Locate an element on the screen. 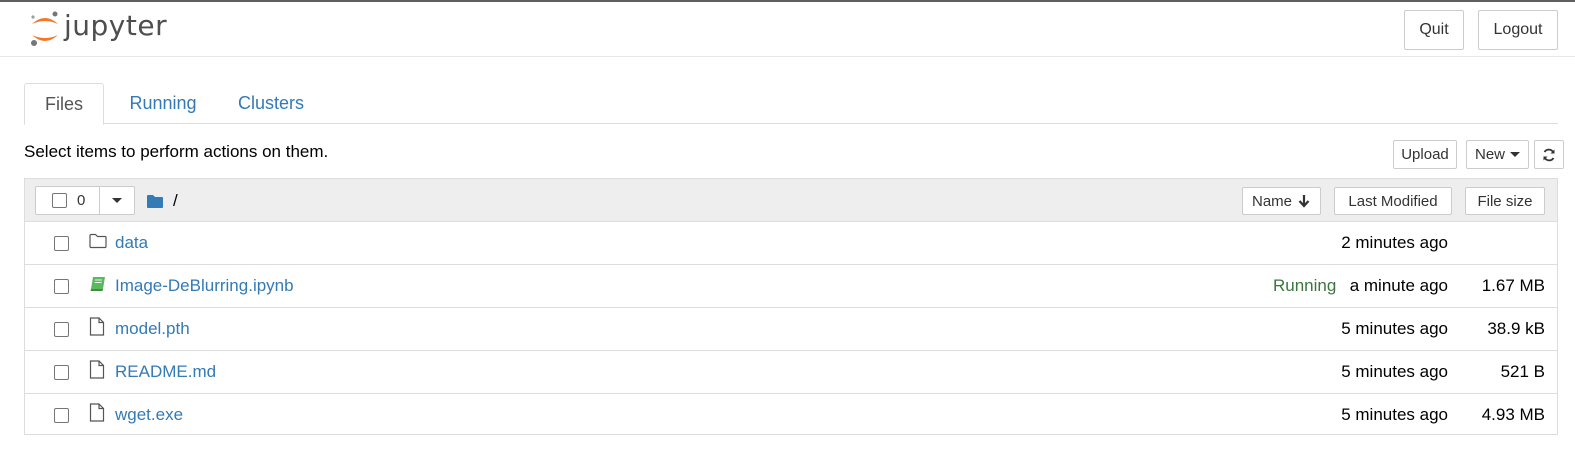  file-size: 4.93 MB is located at coordinates (1513, 414).